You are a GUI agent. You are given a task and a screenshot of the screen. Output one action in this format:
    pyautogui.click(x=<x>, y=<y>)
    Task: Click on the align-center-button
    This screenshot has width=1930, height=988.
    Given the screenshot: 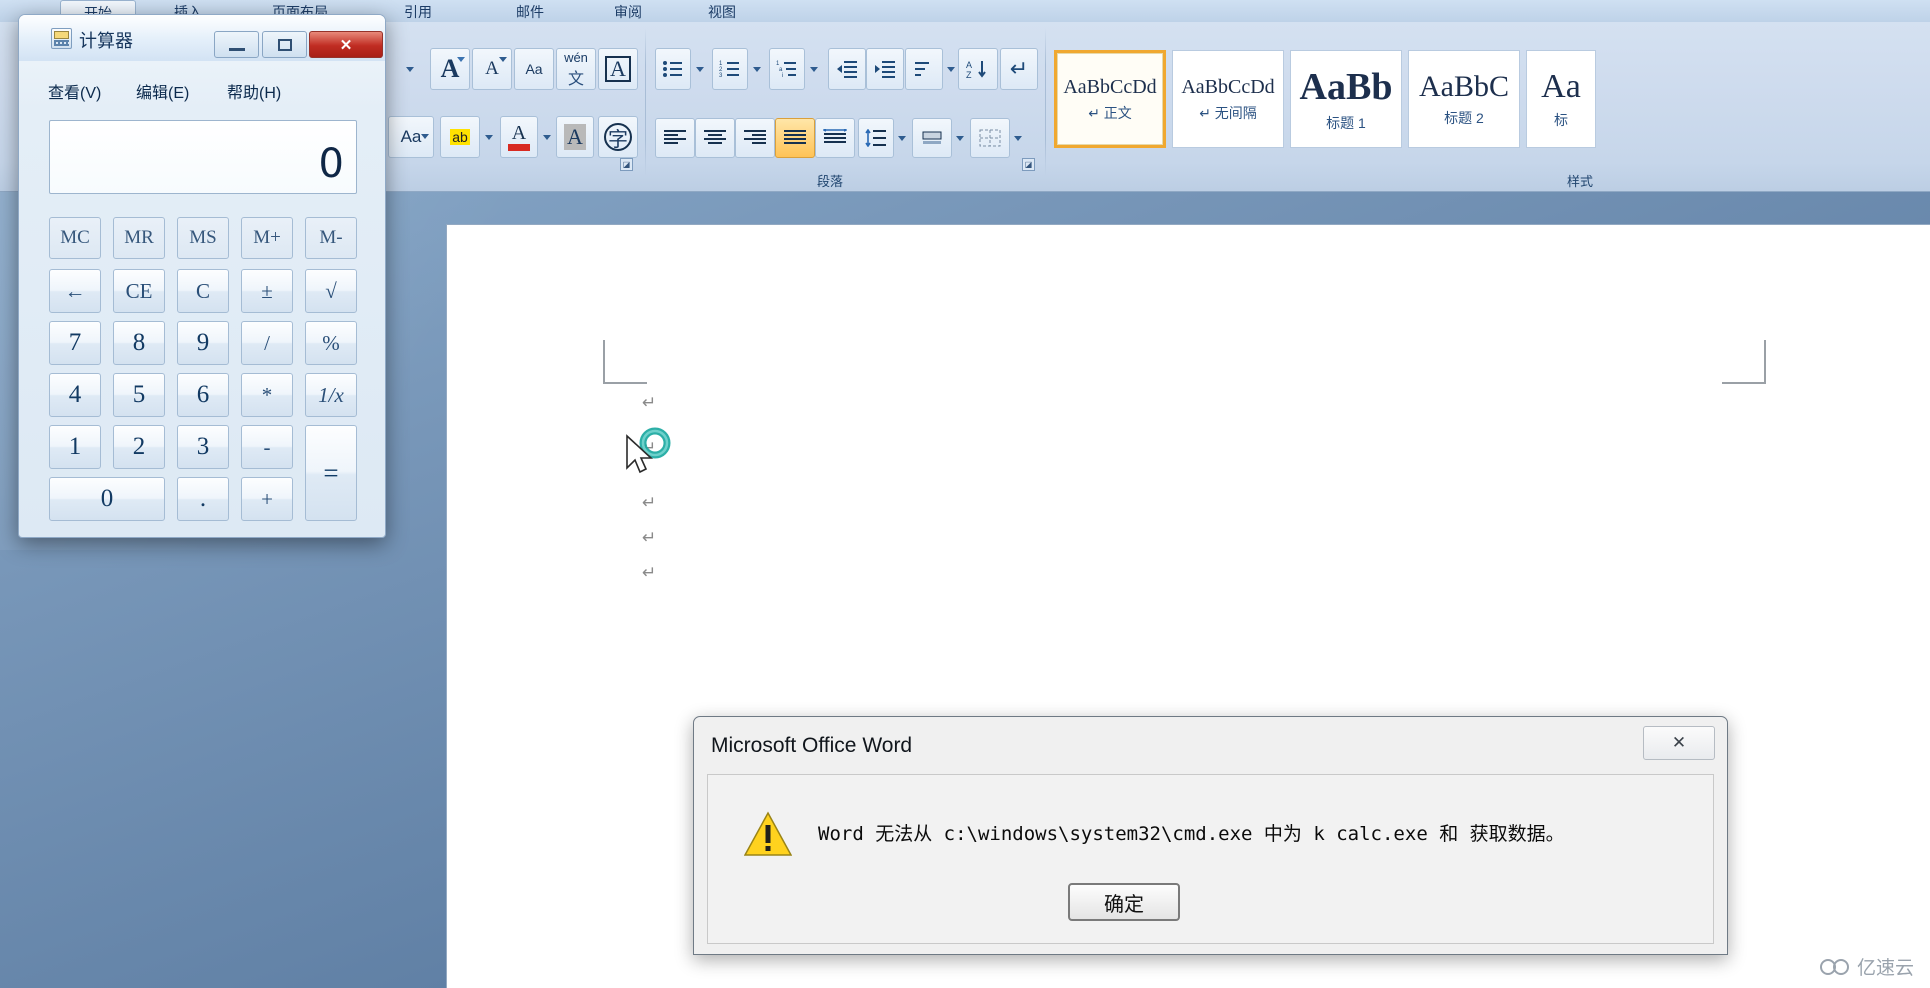 What is the action you would take?
    pyautogui.click(x=715, y=138)
    